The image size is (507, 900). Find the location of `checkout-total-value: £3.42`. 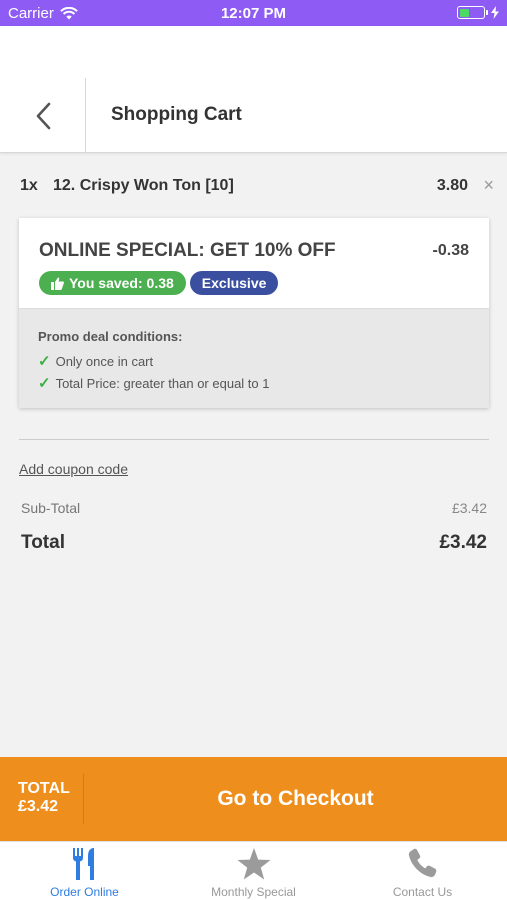

checkout-total-value: £3.42 is located at coordinates (38, 806).